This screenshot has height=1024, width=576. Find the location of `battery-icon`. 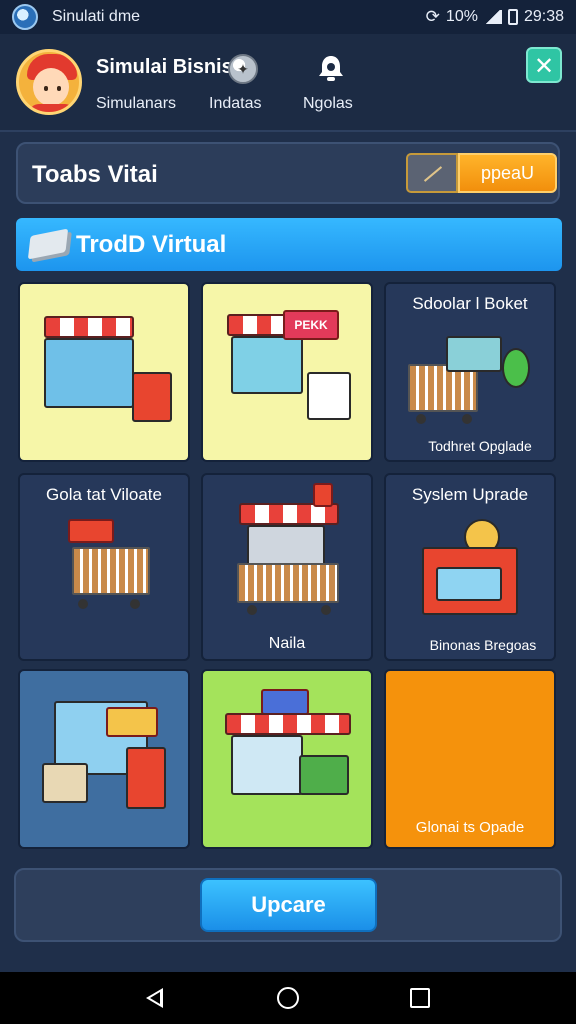

battery-icon is located at coordinates (512, 17).